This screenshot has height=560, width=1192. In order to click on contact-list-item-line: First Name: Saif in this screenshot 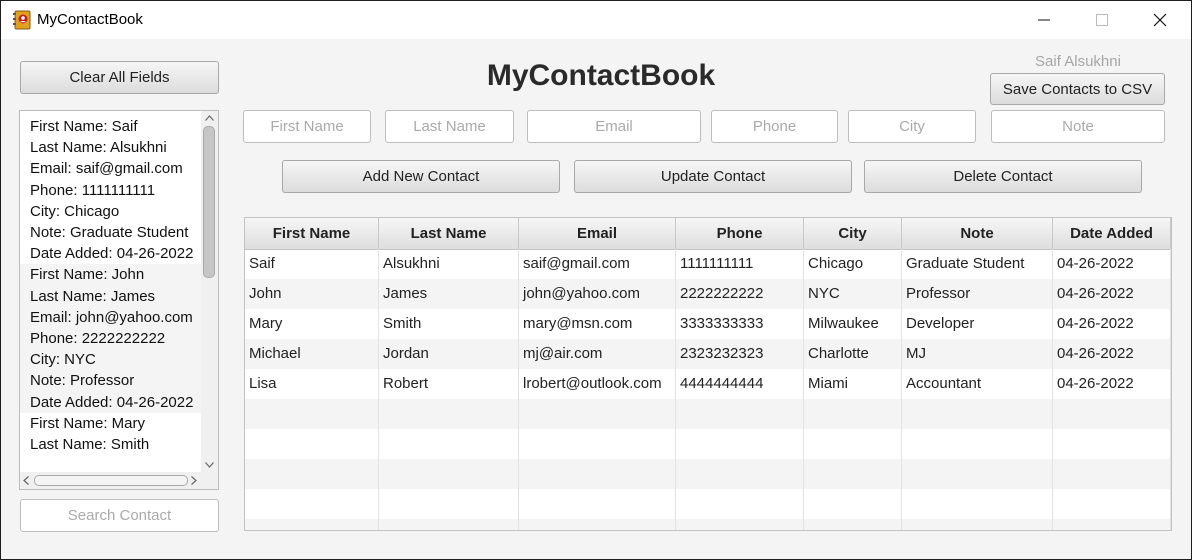, I will do `click(84, 126)`.